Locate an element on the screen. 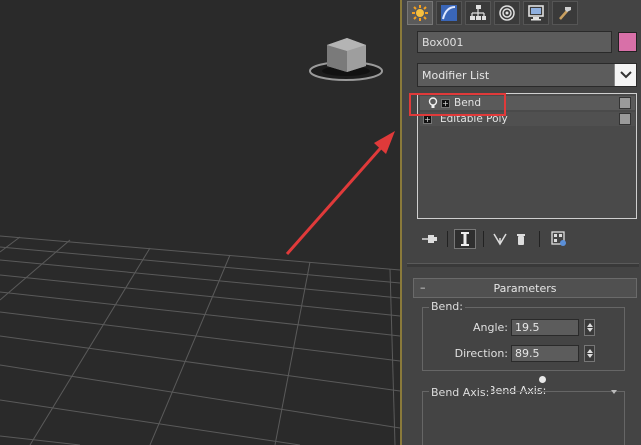 The height and width of the screenshot is (445, 641). angle-spinner is located at coordinates (589, 327).